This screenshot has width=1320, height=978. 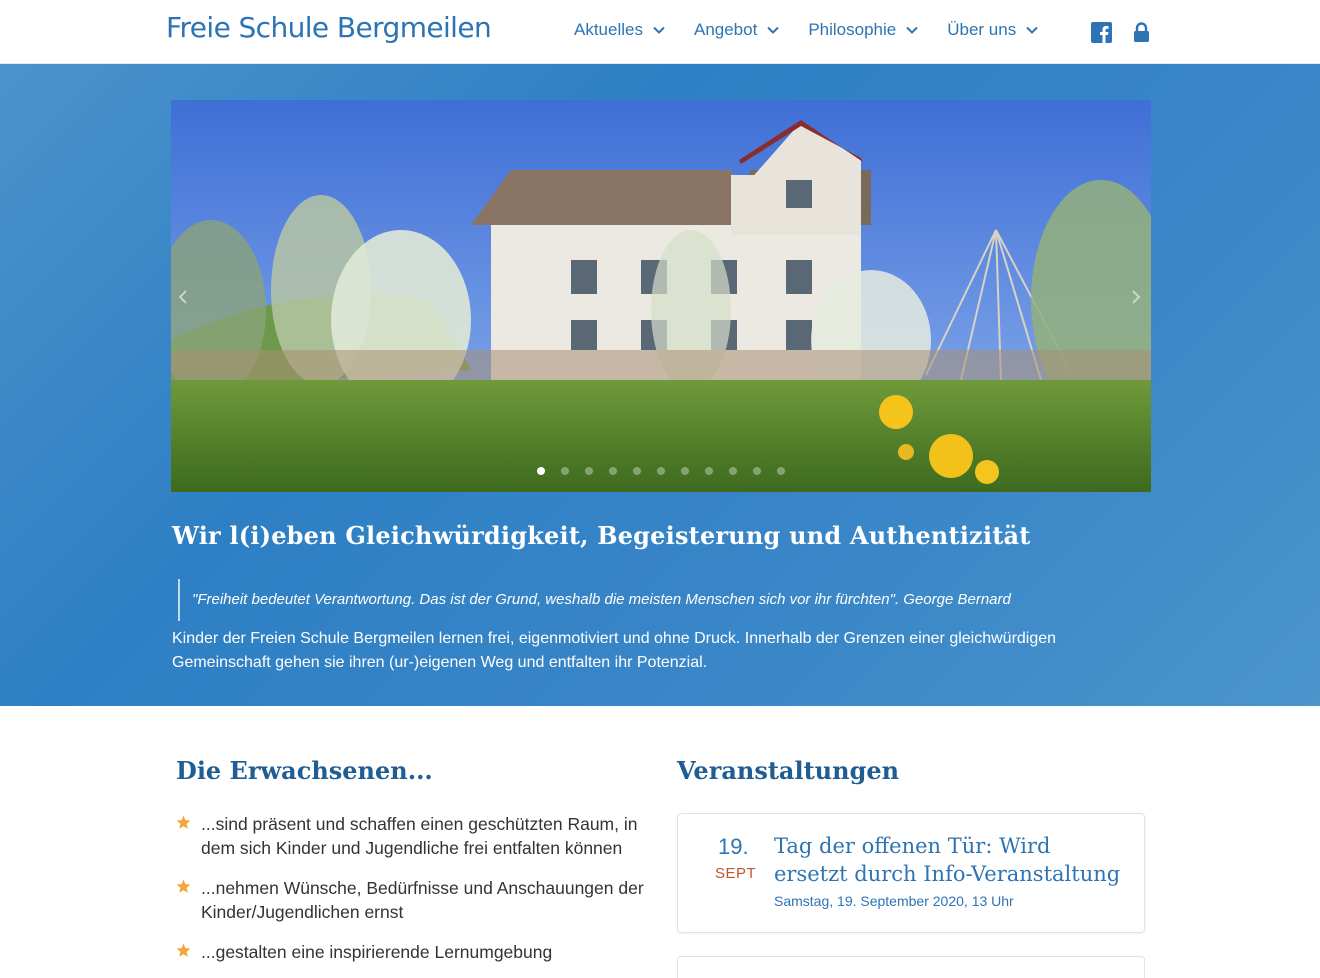 I want to click on site-logo: Freie Schule Bergmeilen, so click(x=329, y=27).